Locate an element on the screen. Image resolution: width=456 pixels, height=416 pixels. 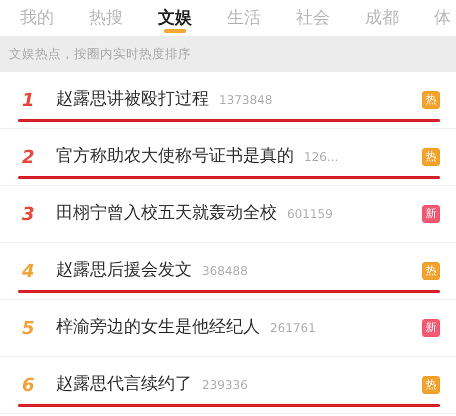
topic-link: 赵露思代言续约了 is located at coordinates (124, 385).